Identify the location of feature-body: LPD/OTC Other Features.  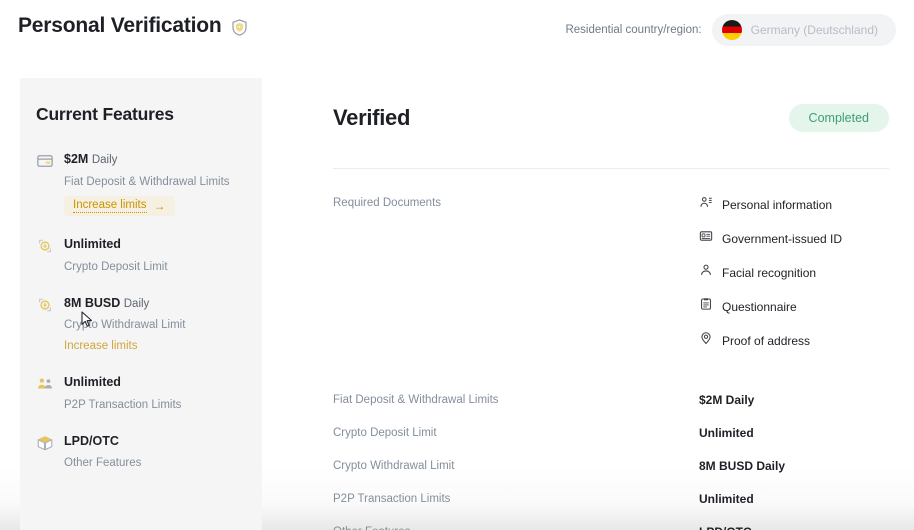
(152, 452).